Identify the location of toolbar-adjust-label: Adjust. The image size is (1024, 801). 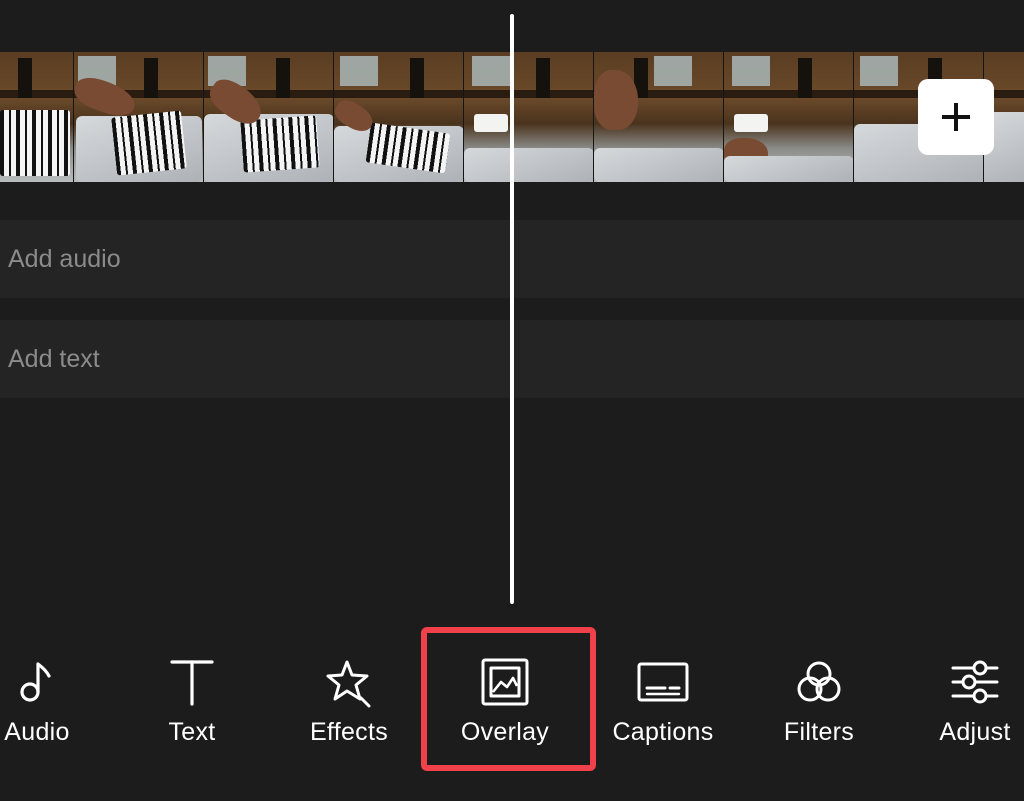
(975, 732).